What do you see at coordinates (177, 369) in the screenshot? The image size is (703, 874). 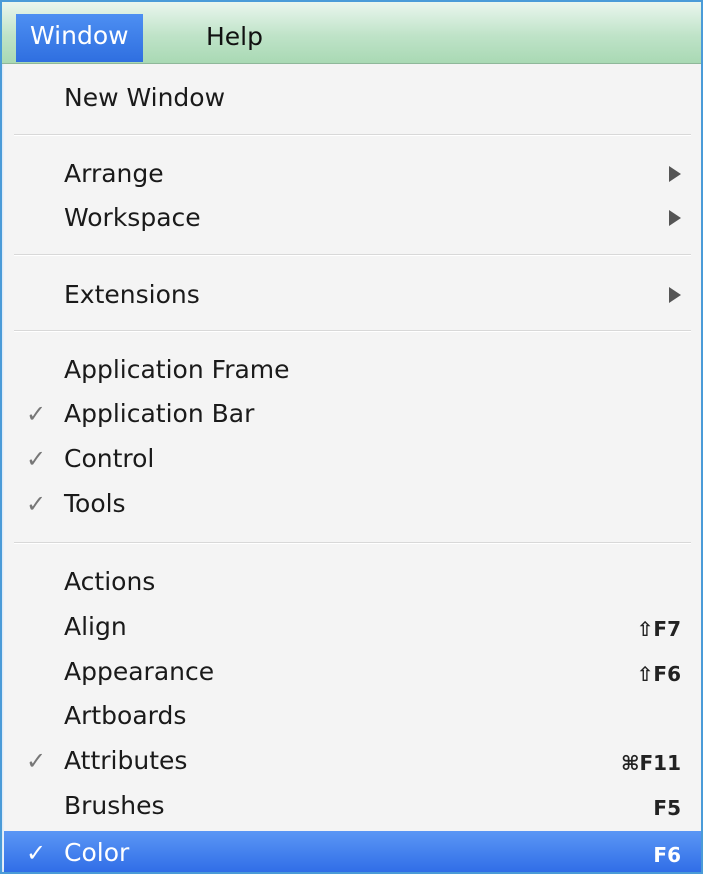 I see `menu-item-label: Application Frame` at bounding box center [177, 369].